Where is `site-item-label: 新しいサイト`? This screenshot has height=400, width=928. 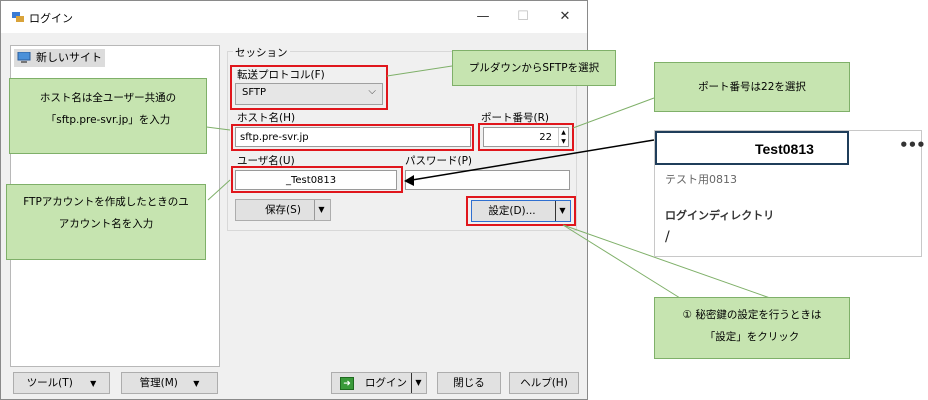 site-item-label: 新しいサイト is located at coordinates (69, 57).